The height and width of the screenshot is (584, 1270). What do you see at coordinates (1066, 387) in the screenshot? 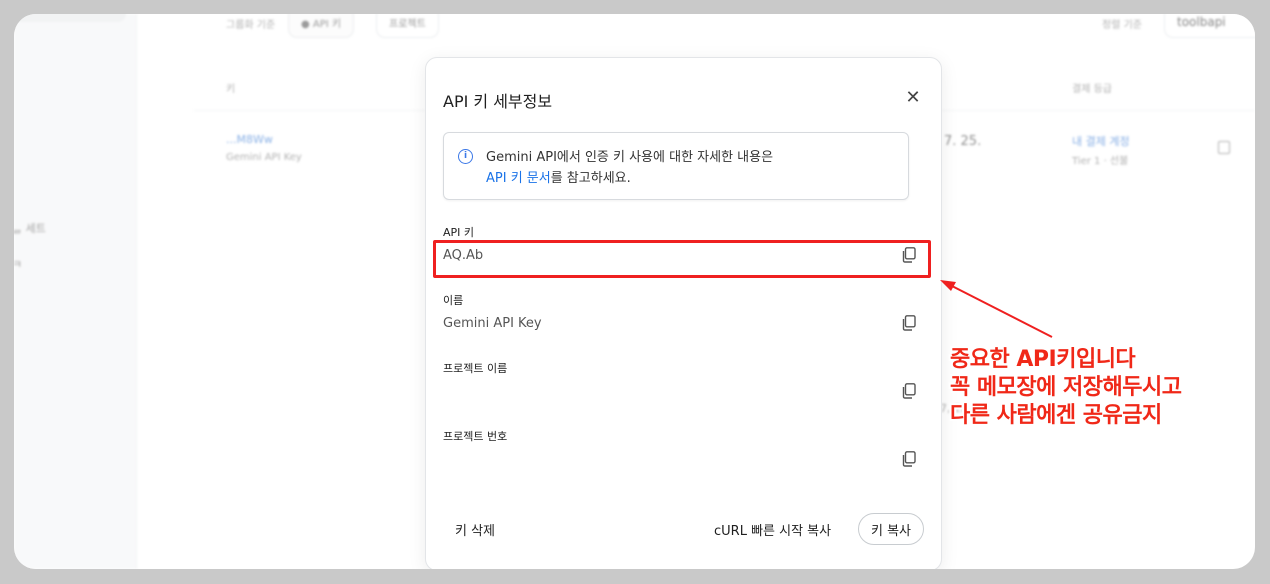
I see `annotation-text: 중요한 API키입니다 꼭 메모장에 저장해두시고 다른 사람에겐 공유금지` at bounding box center [1066, 387].